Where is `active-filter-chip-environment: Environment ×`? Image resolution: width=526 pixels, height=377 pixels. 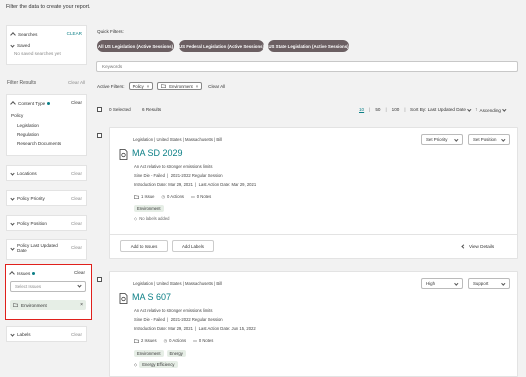
active-filter-chip-environment: Environment × is located at coordinates (180, 86).